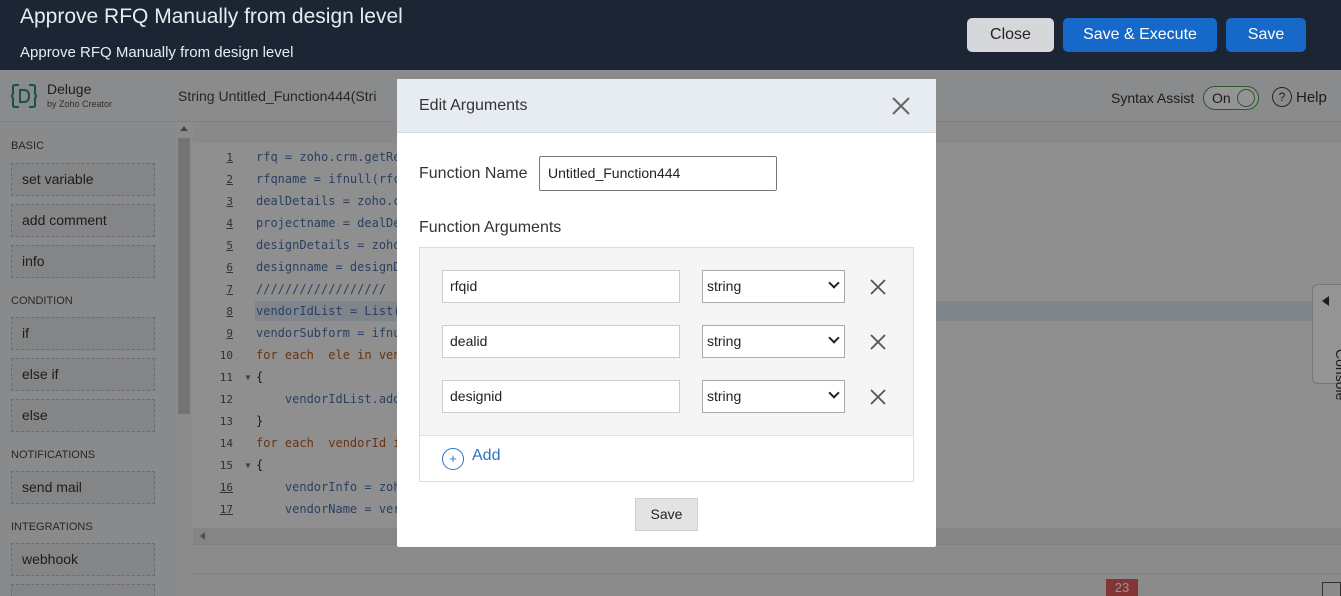 Image resolution: width=1341 pixels, height=596 pixels. What do you see at coordinates (1010, 35) in the screenshot?
I see `close-button: Close` at bounding box center [1010, 35].